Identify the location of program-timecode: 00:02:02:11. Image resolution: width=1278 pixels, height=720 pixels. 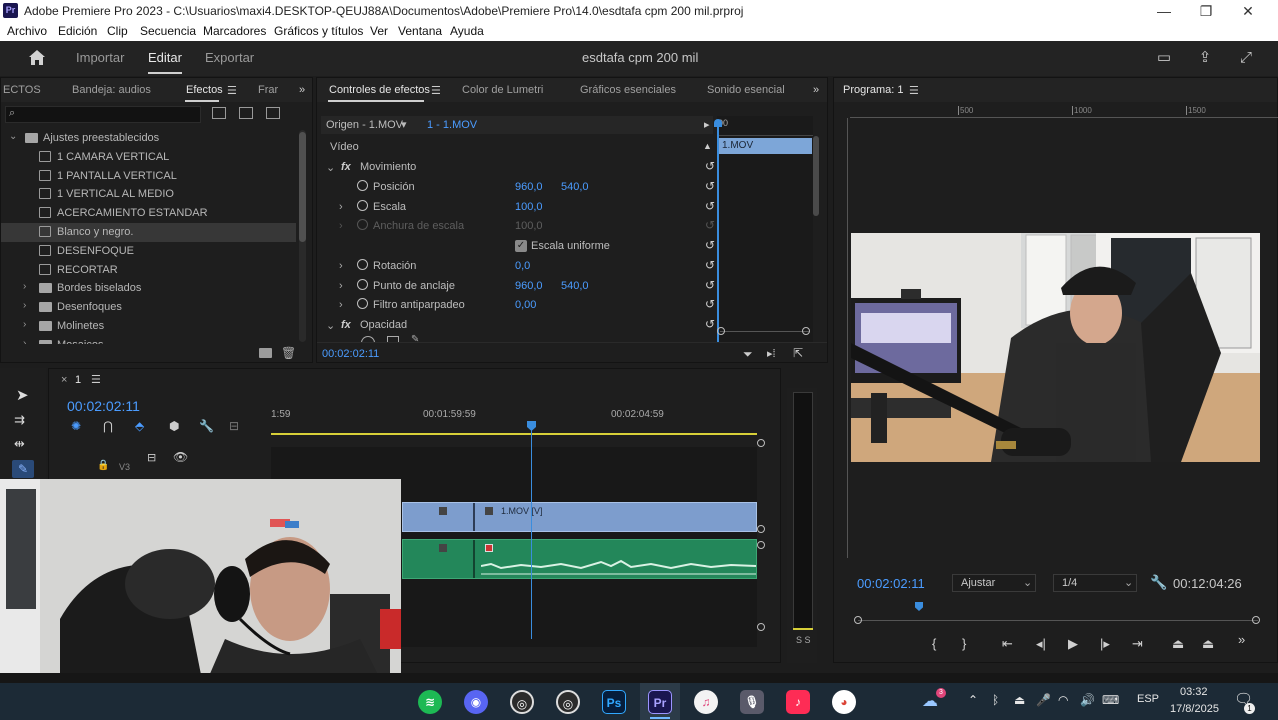
(891, 583).